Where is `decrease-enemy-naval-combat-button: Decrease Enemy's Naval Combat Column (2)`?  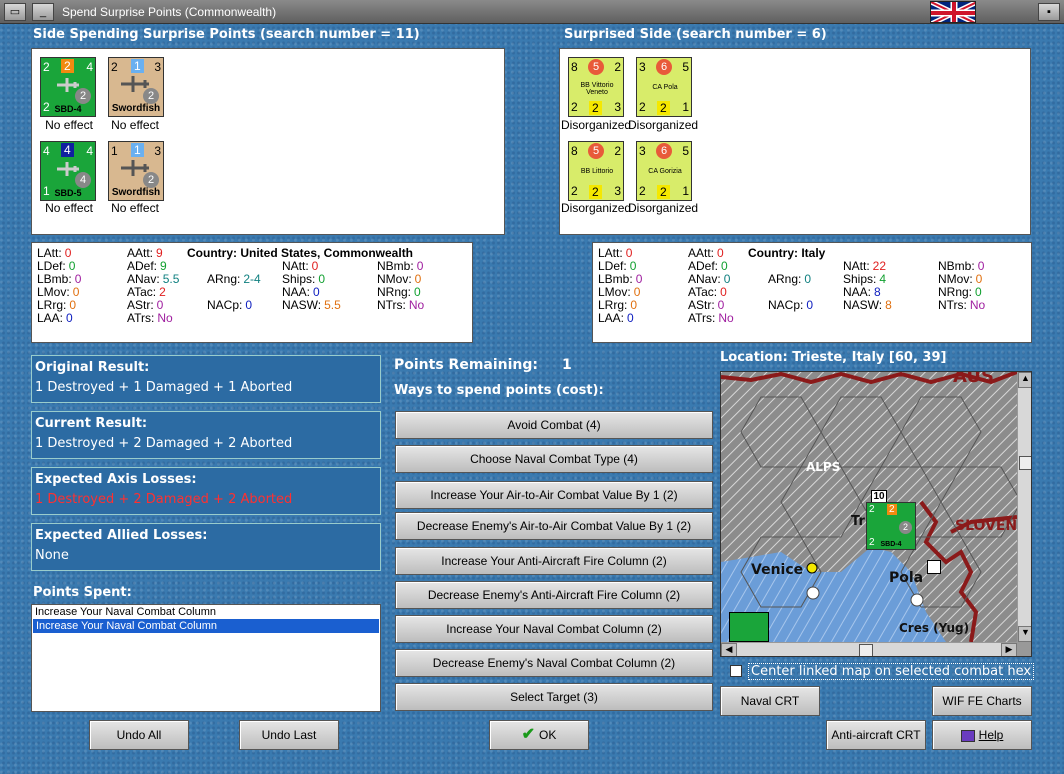 decrease-enemy-naval-combat-button: Decrease Enemy's Naval Combat Column (2) is located at coordinates (554, 663).